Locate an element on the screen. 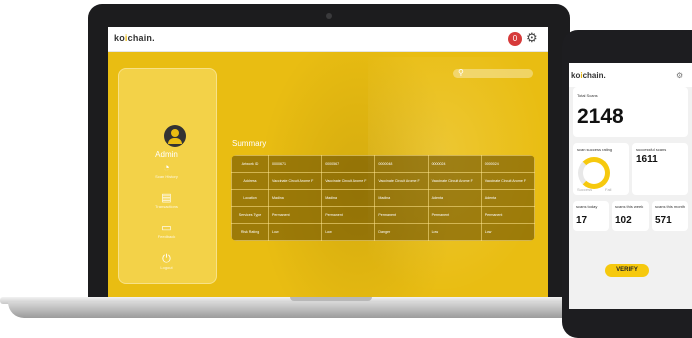  table-row: Risk Rating Low Low Danger Low Low is located at coordinates (383, 232).